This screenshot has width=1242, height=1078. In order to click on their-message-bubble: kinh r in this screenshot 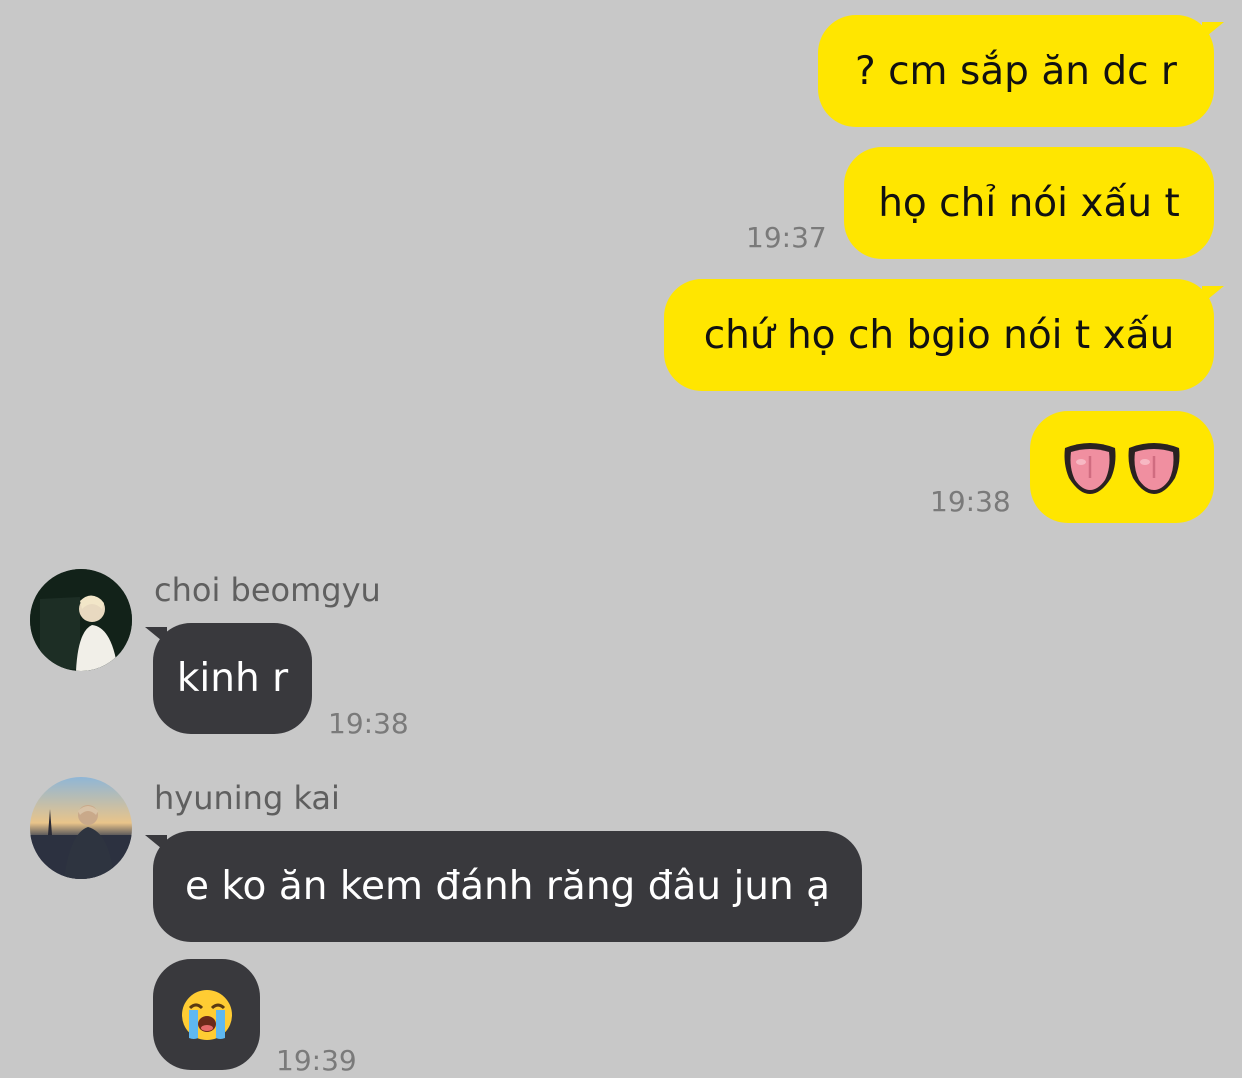, I will do `click(232, 678)`.